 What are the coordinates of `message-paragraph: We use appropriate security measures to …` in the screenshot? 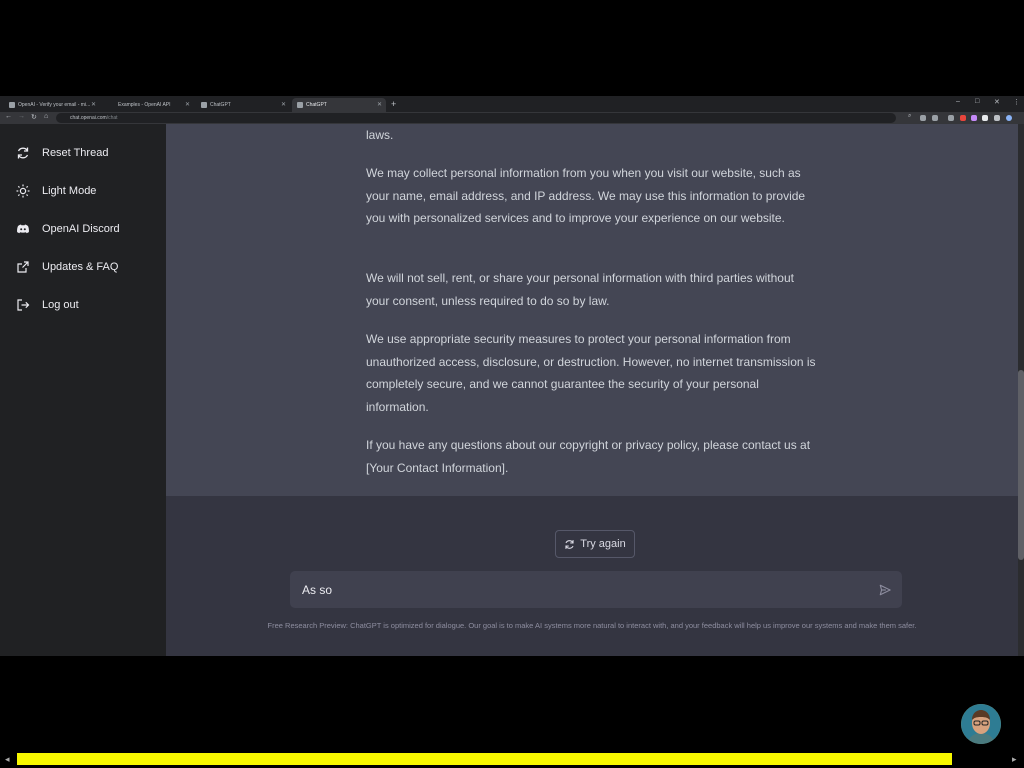 It's located at (591, 373).